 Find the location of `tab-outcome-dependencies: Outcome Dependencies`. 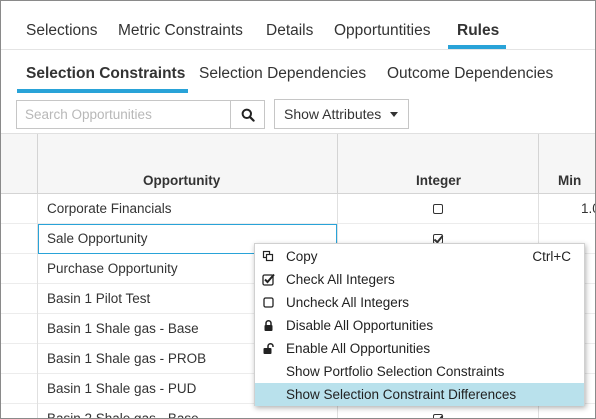

tab-outcome-dependencies: Outcome Dependencies is located at coordinates (470, 74).